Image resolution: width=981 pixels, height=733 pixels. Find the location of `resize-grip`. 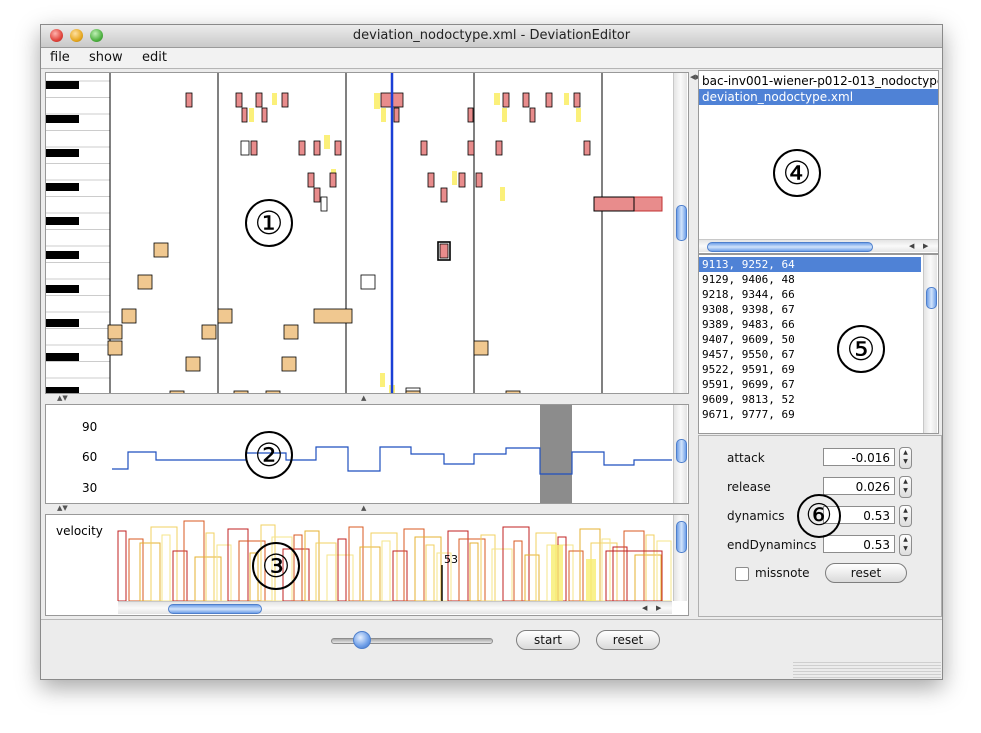

resize-grip is located at coordinates (867, 669).